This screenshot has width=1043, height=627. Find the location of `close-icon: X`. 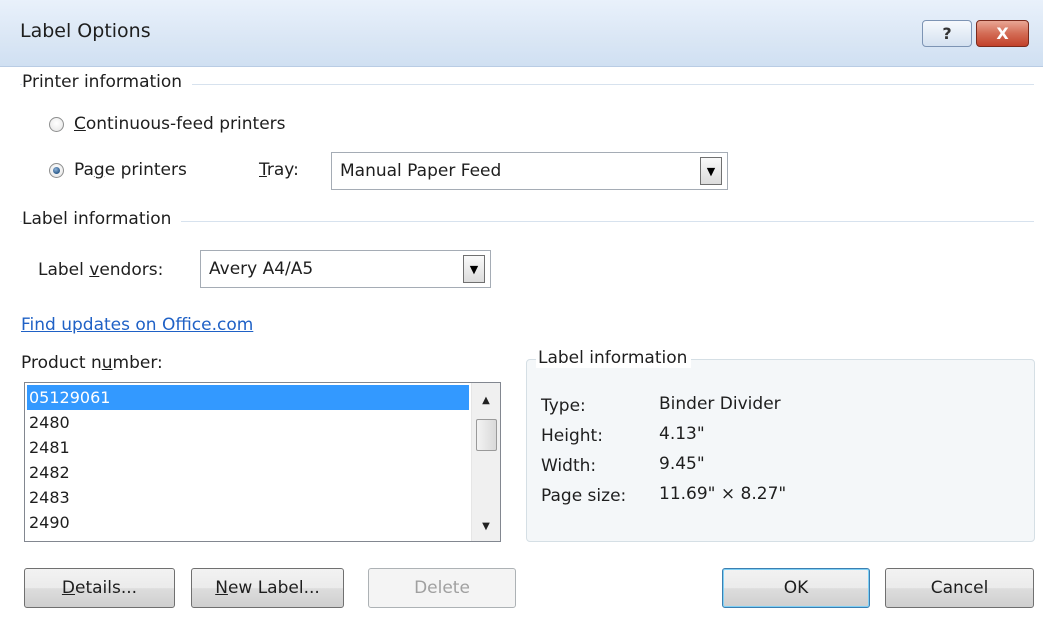

close-icon: X is located at coordinates (1002, 33).